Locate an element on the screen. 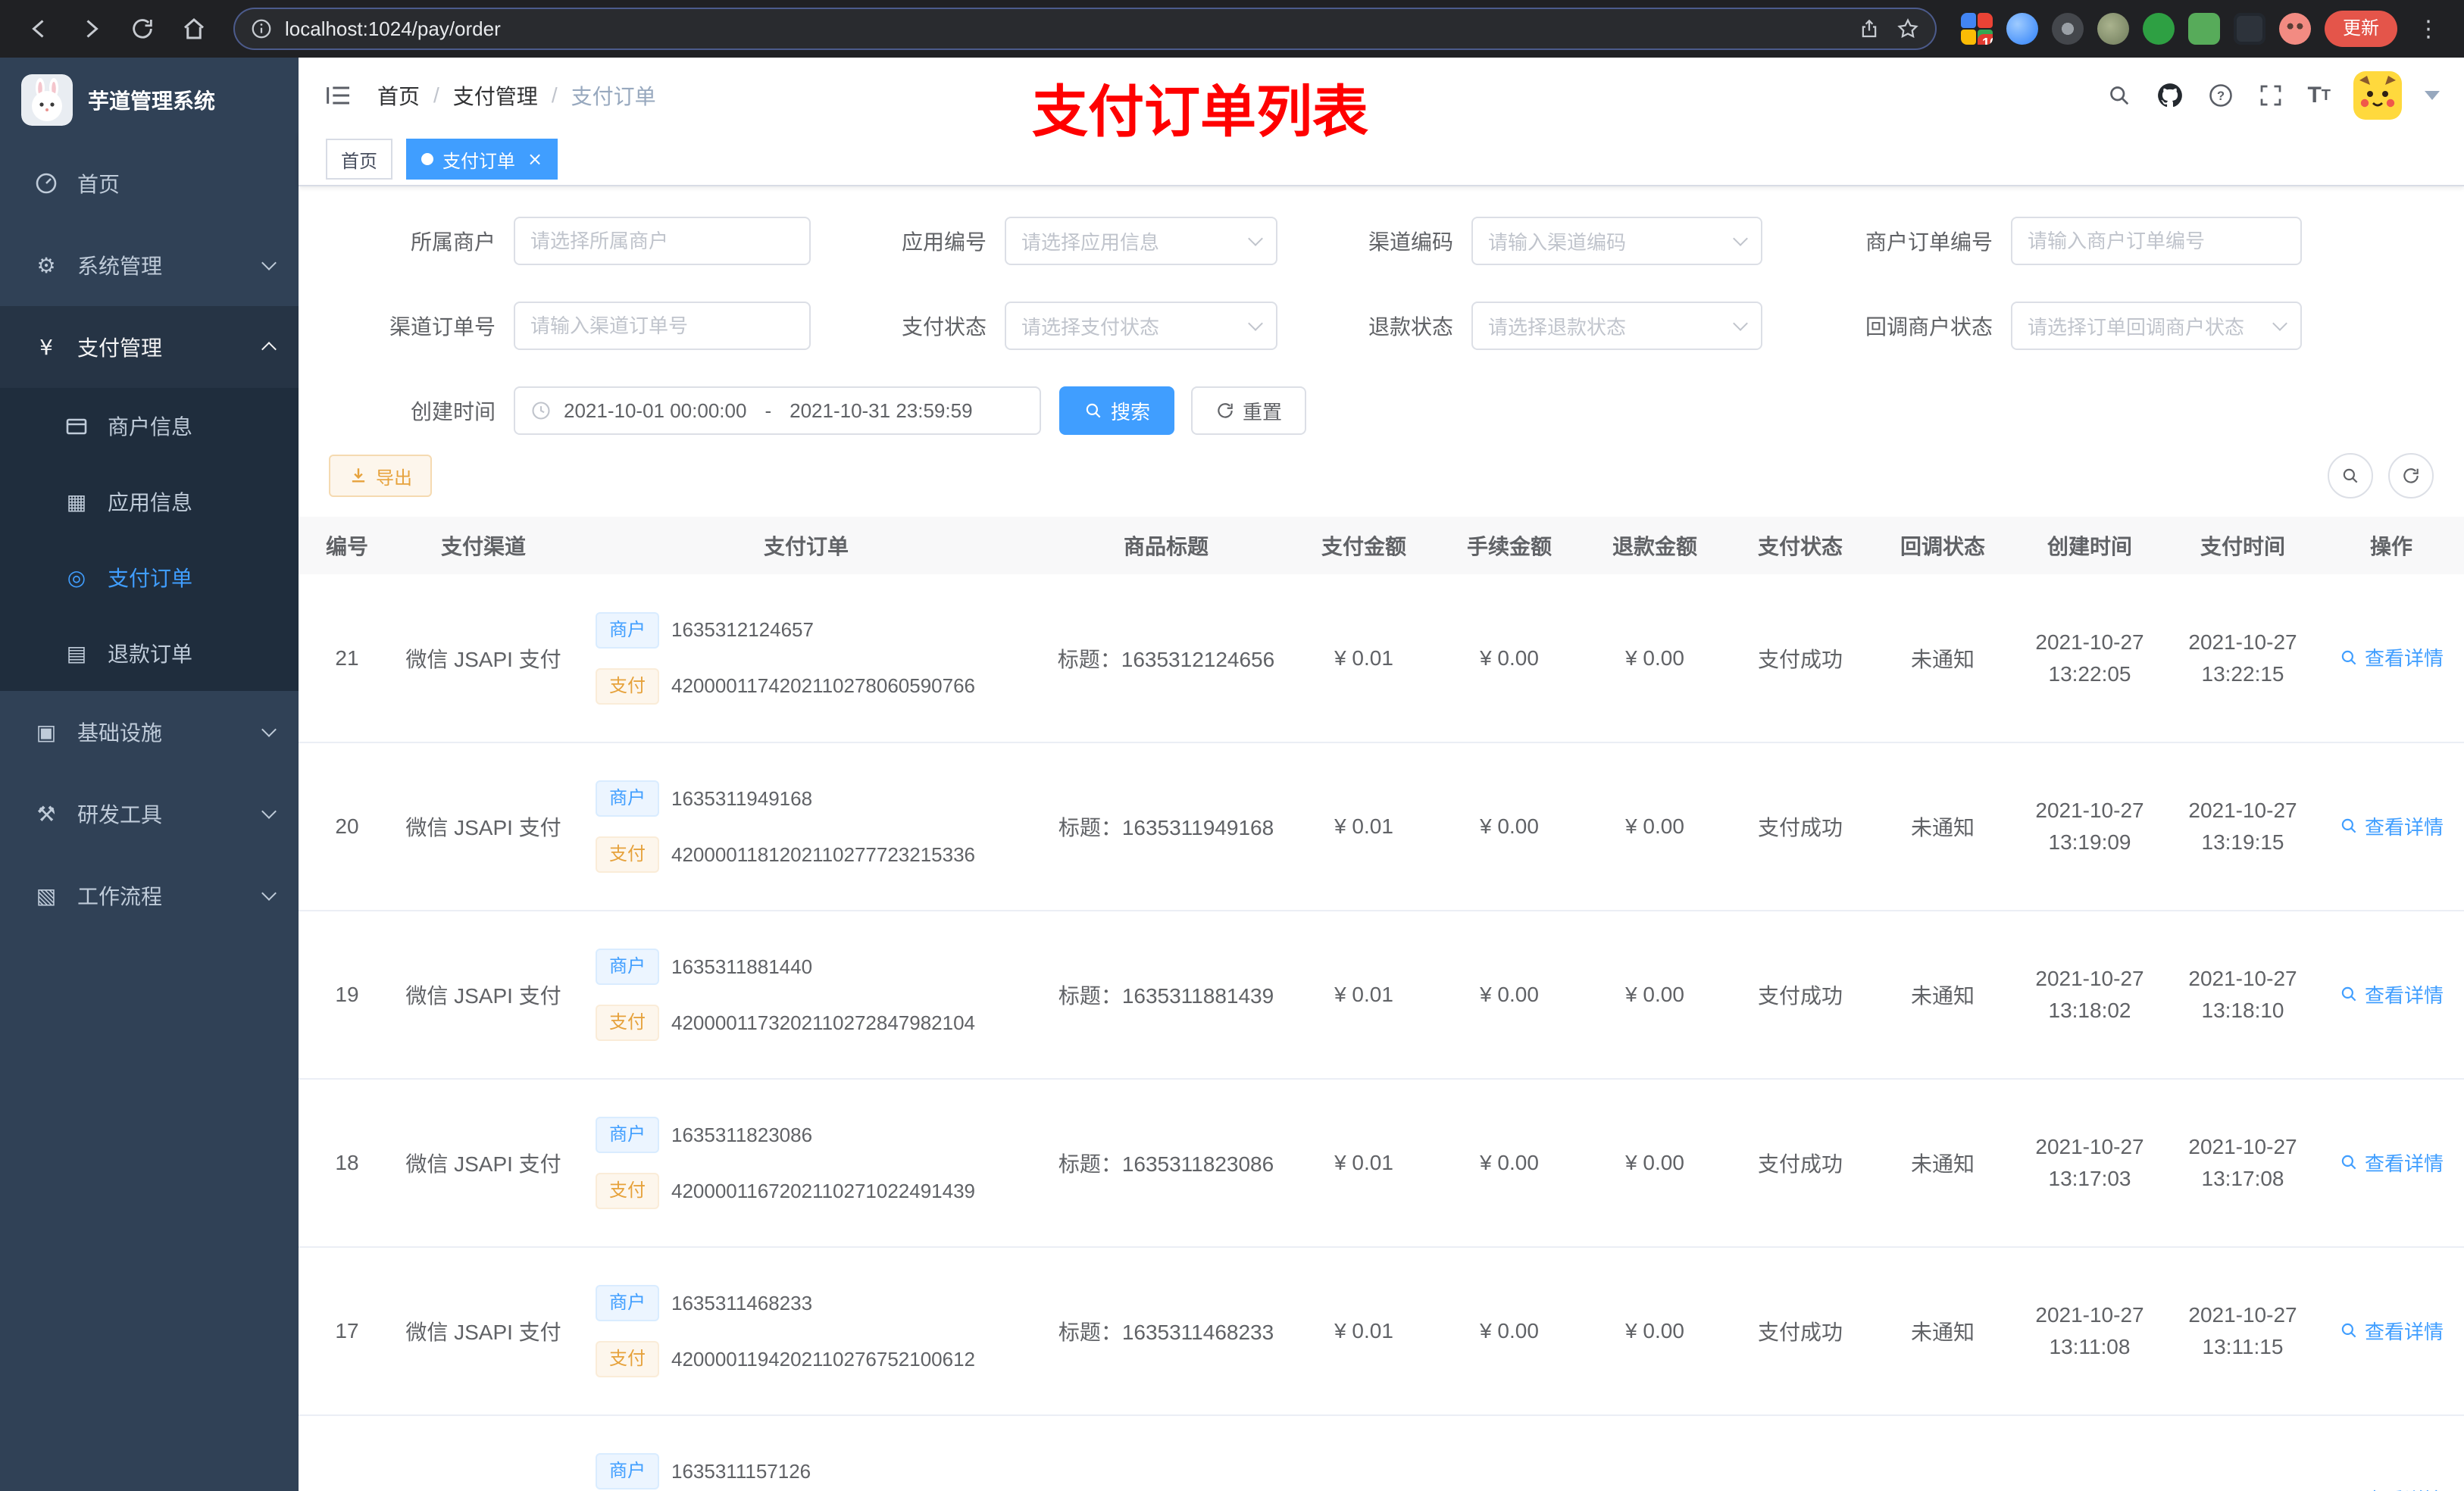 The image size is (2464, 1491). cell-id: 20 is located at coordinates (347, 826).